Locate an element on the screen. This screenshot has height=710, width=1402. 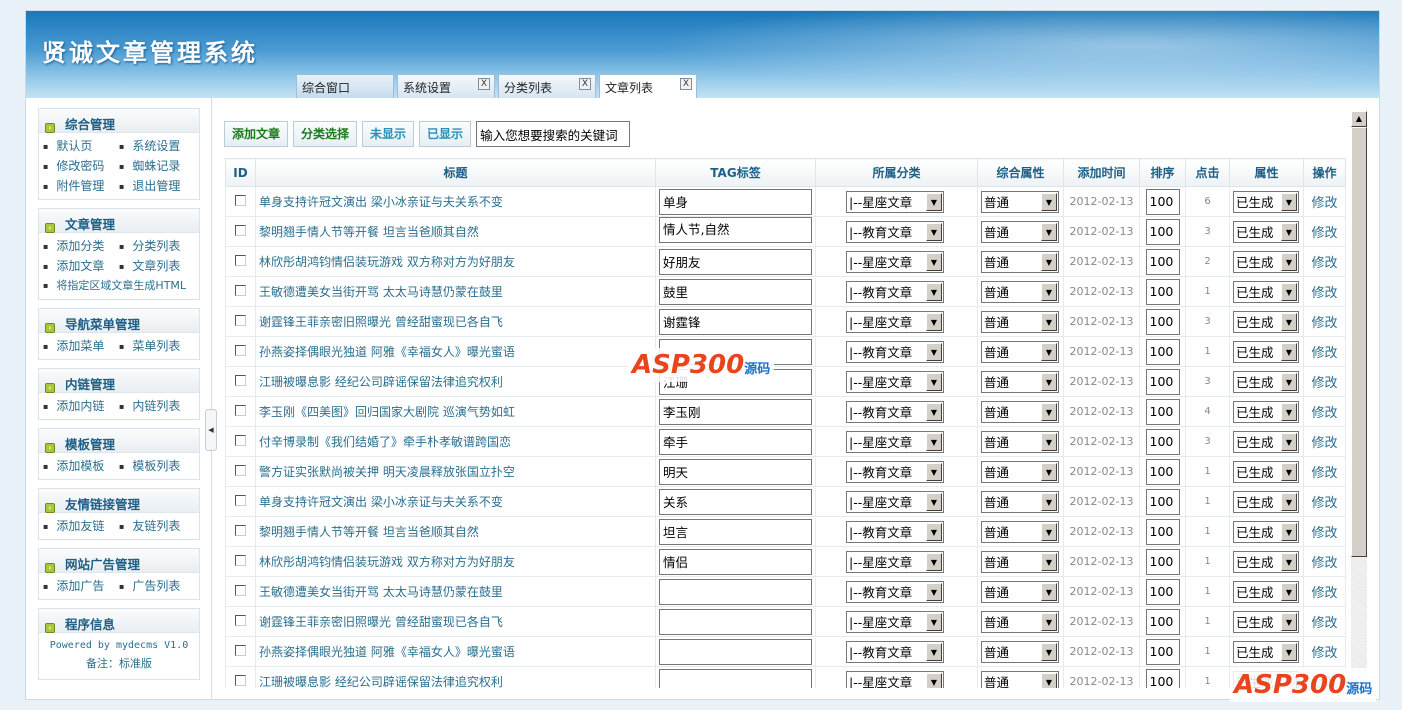
sidebar-link: 添加分类 is located at coordinates (81, 246).